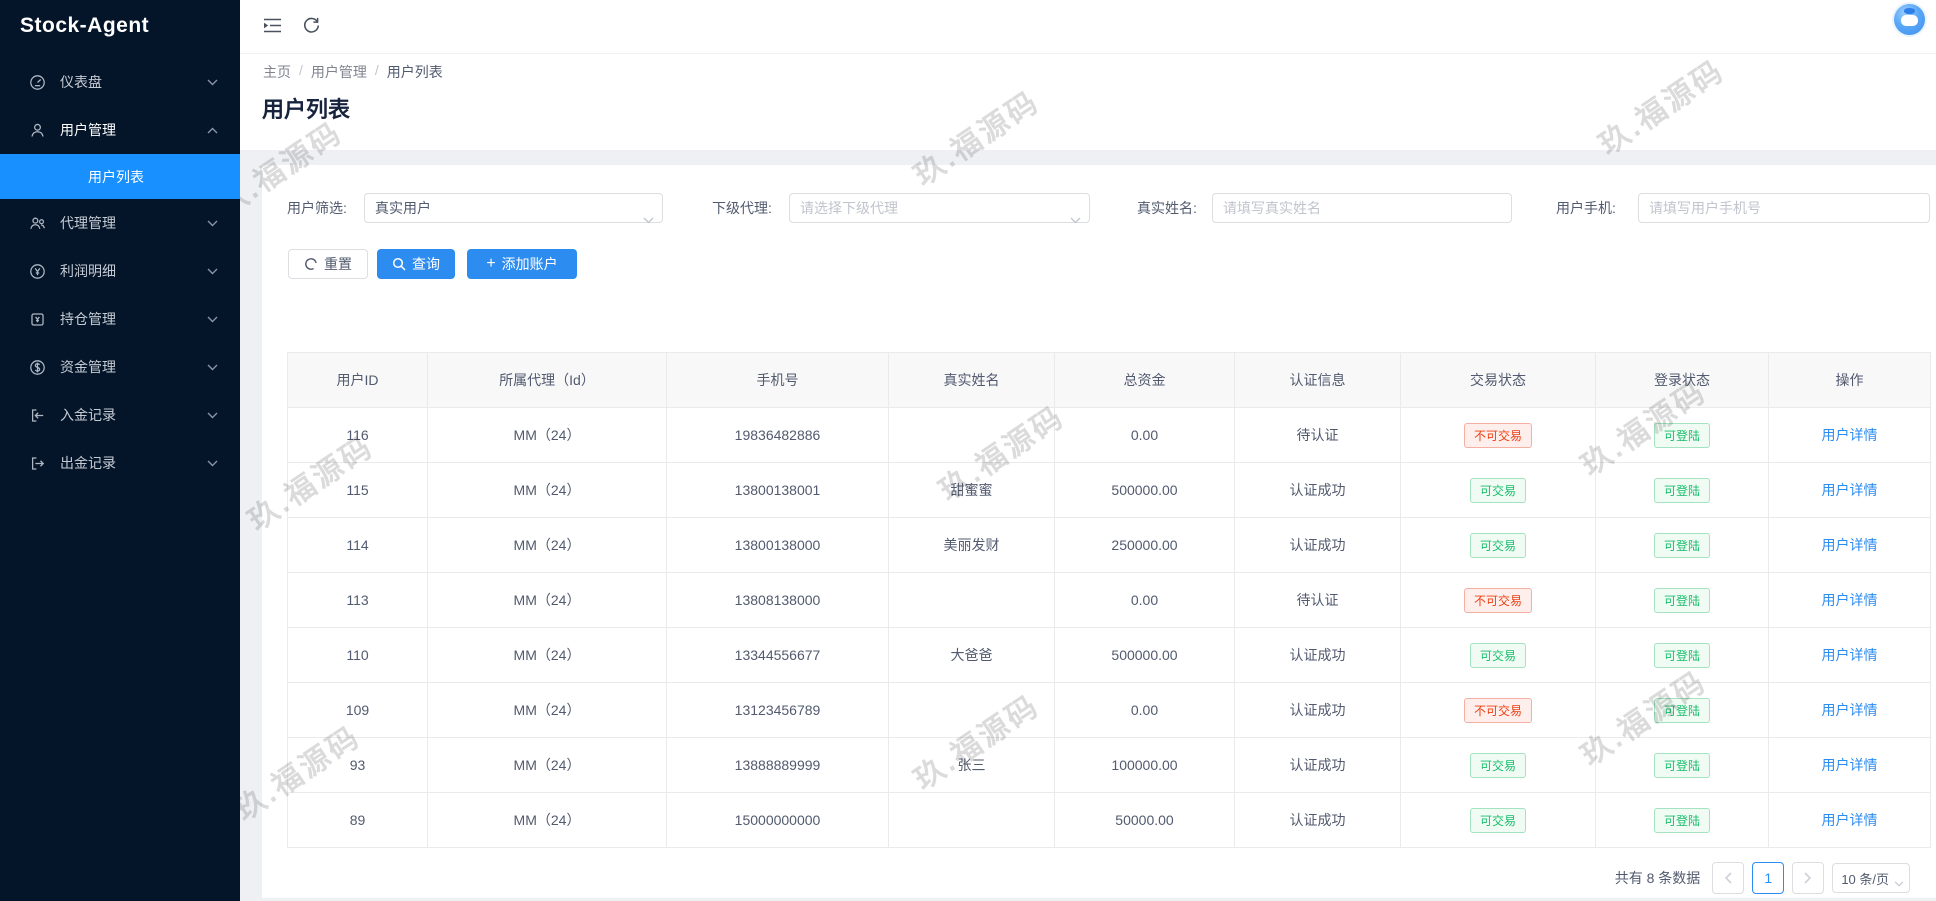 The width and height of the screenshot is (1936, 901). I want to click on cell-phone: 13800138000, so click(777, 545).